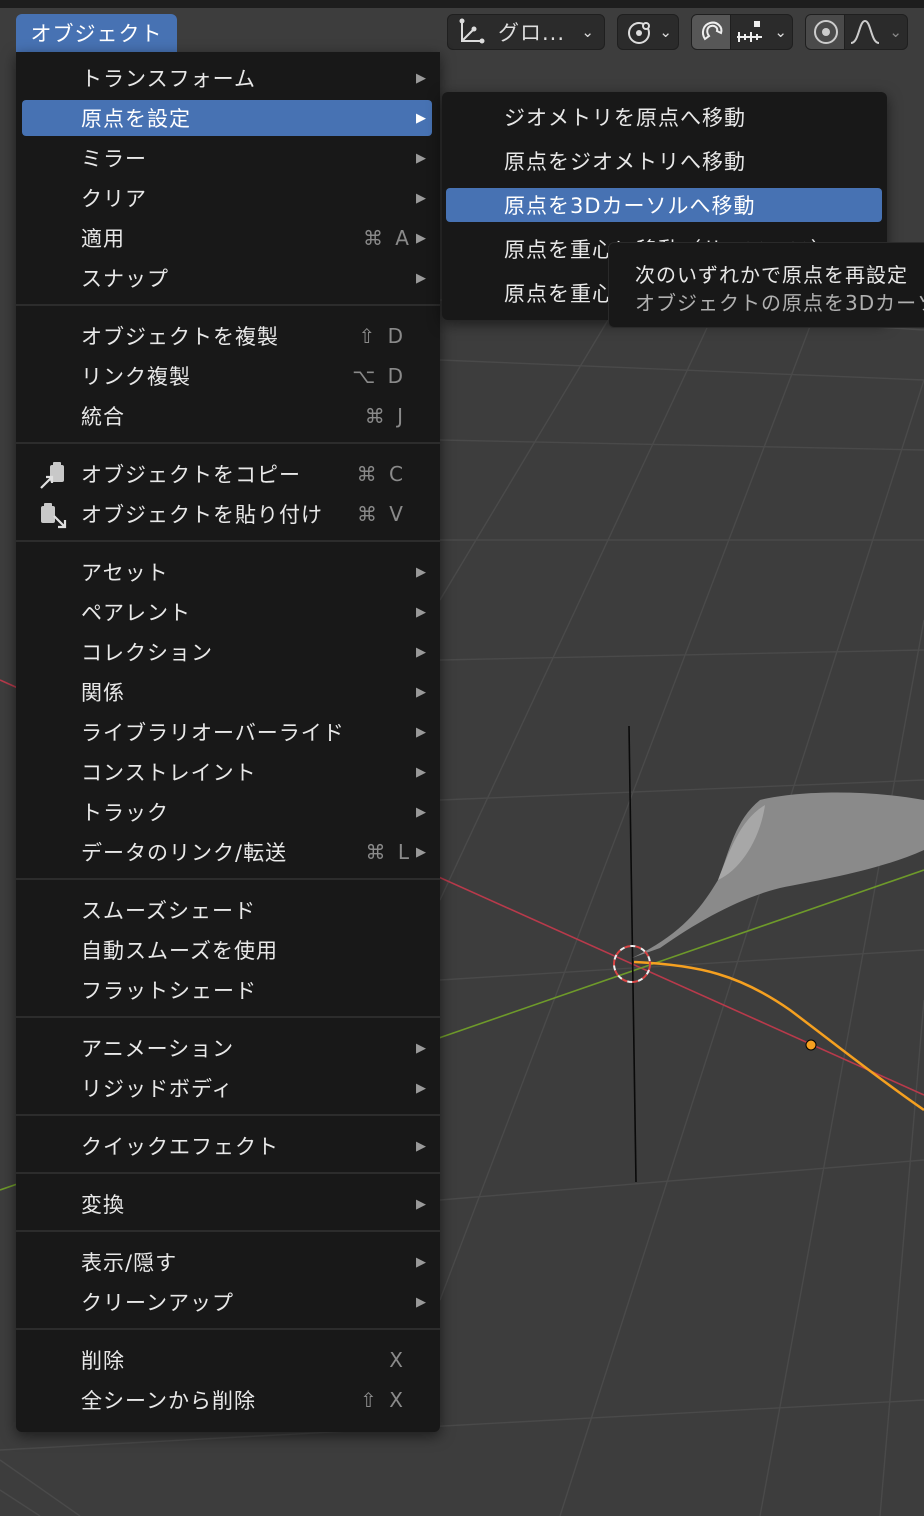 This screenshot has width=924, height=1516. What do you see at coordinates (227, 158) in the screenshot?
I see `menu-item-0-2: ミラー ▶` at bounding box center [227, 158].